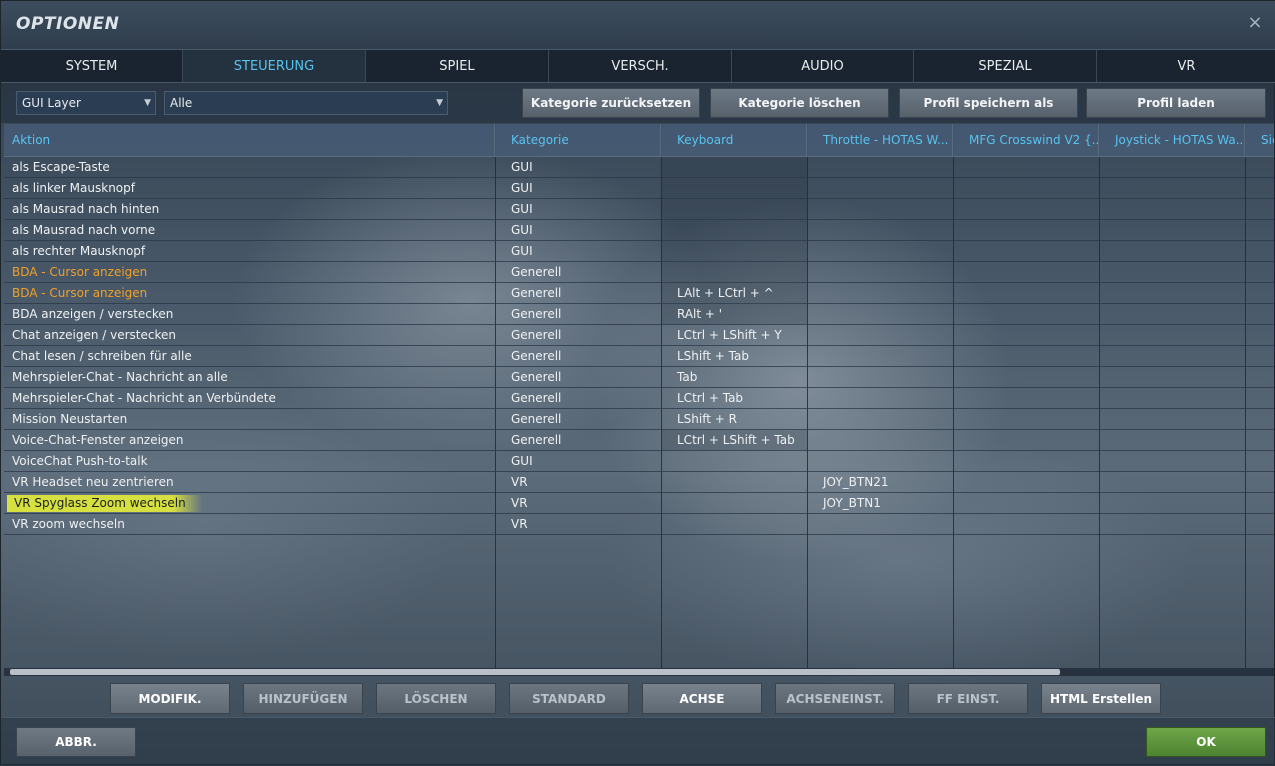 This screenshot has height=766, width=1275. I want to click on cell-aktion: als linker Mausknopf, so click(249, 188).